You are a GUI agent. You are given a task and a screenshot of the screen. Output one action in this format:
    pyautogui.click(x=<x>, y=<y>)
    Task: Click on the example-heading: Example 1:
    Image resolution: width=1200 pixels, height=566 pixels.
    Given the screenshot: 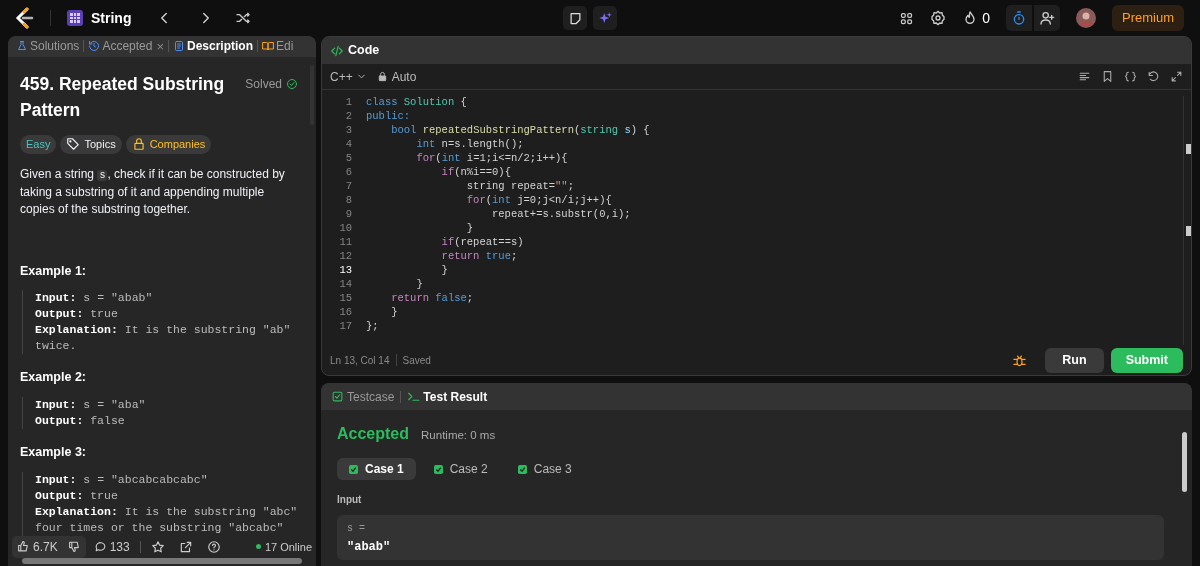 What is the action you would take?
    pyautogui.click(x=53, y=271)
    